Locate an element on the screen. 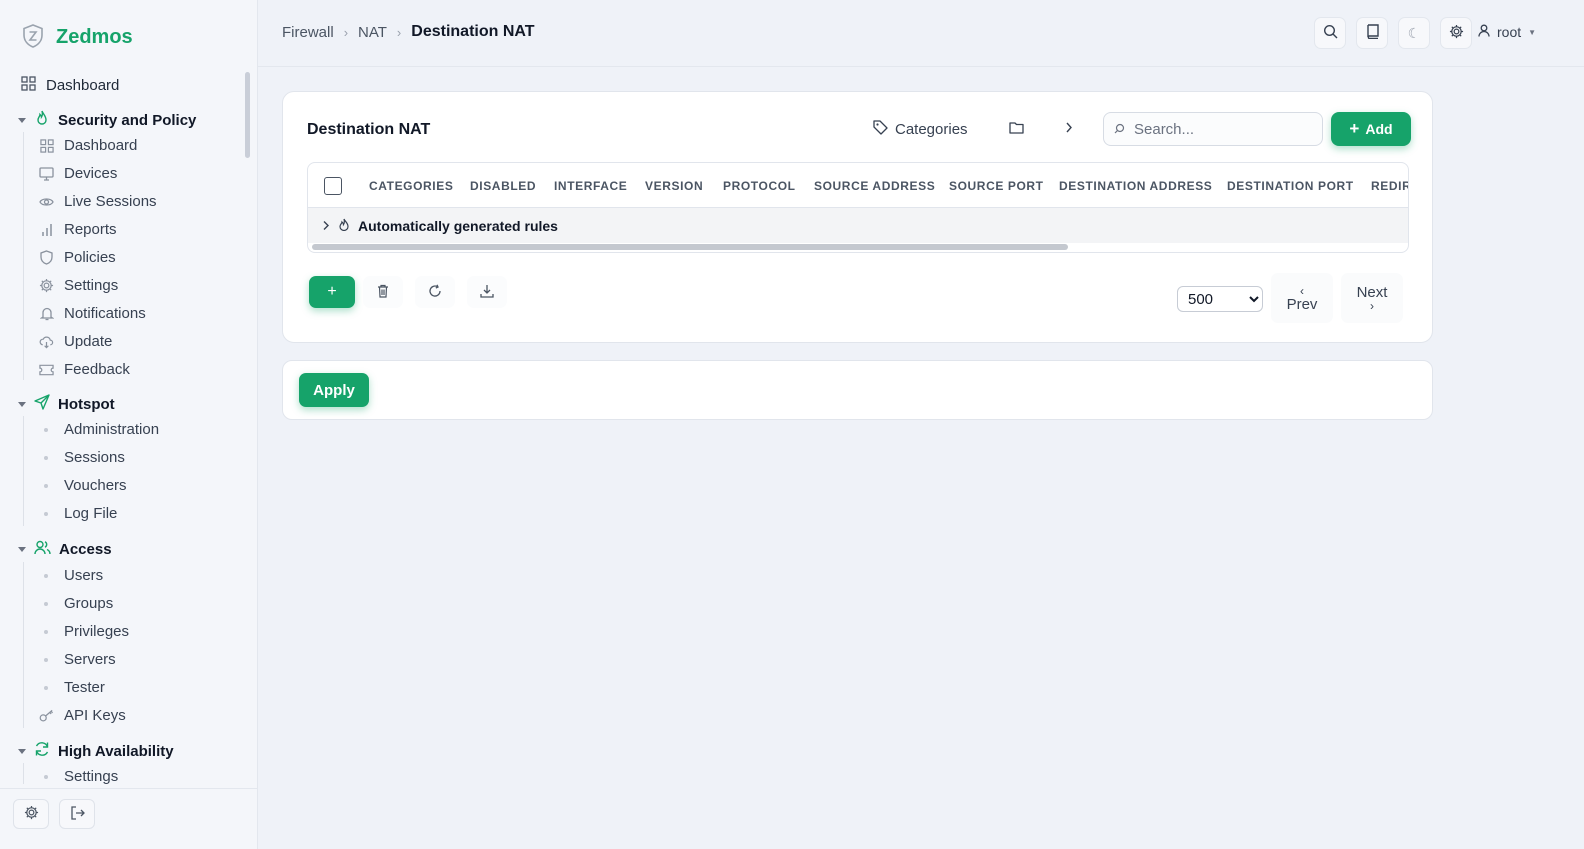 This screenshot has width=1584, height=849. group-row: Automatically generated rules is located at coordinates (858, 225).